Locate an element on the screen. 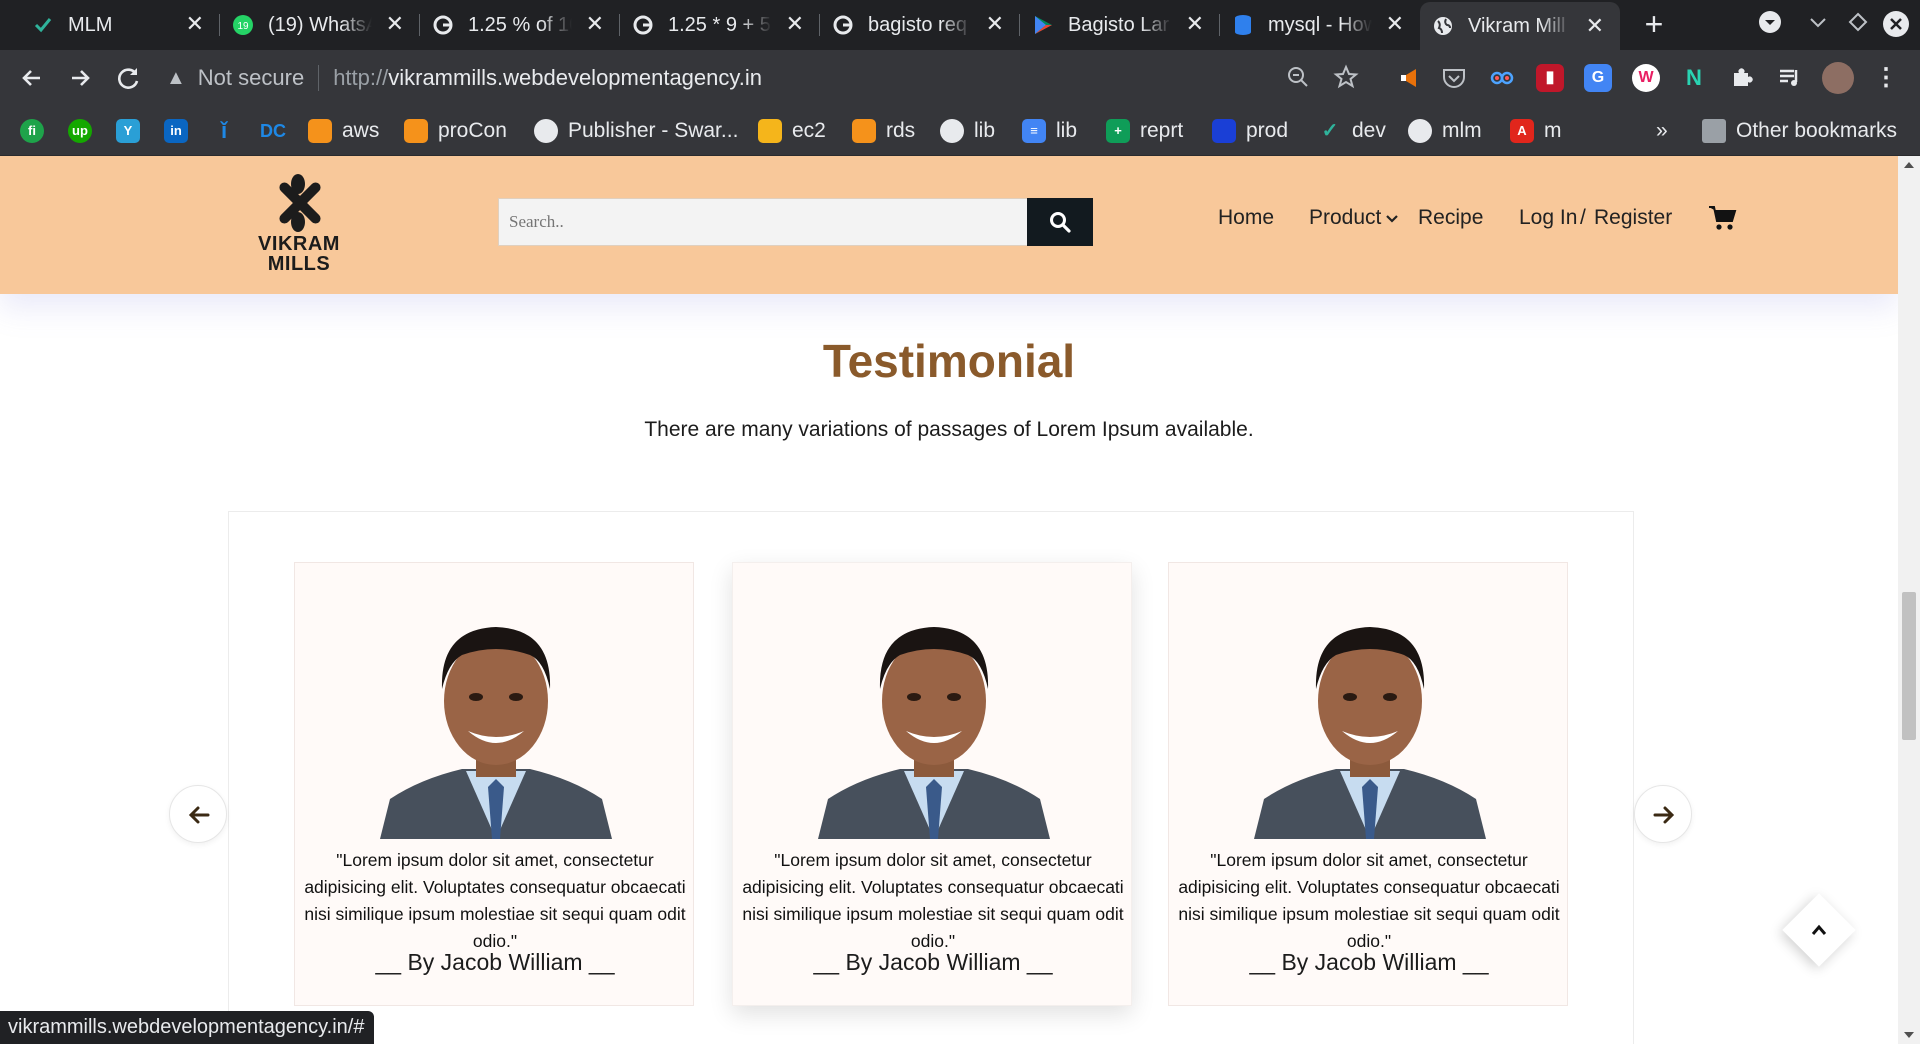 The width and height of the screenshot is (1920, 1044). puzzle-icon is located at coordinates (1742, 78).